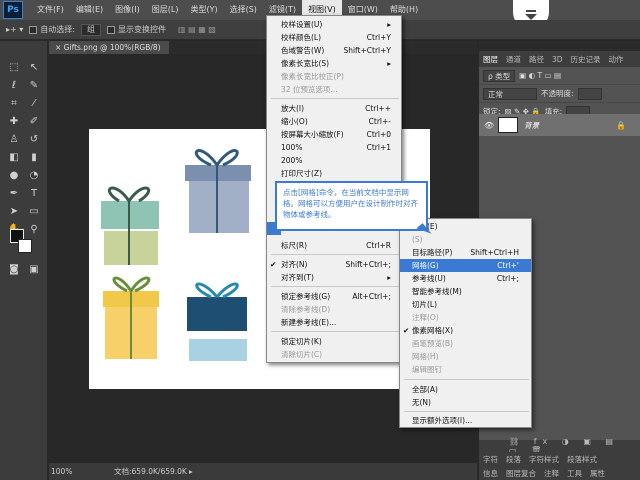 Image resolution: width=640 pixels, height=480 pixels. I want to click on view-menu-item: 标尺(R) Ctrl+R, so click(334, 245).